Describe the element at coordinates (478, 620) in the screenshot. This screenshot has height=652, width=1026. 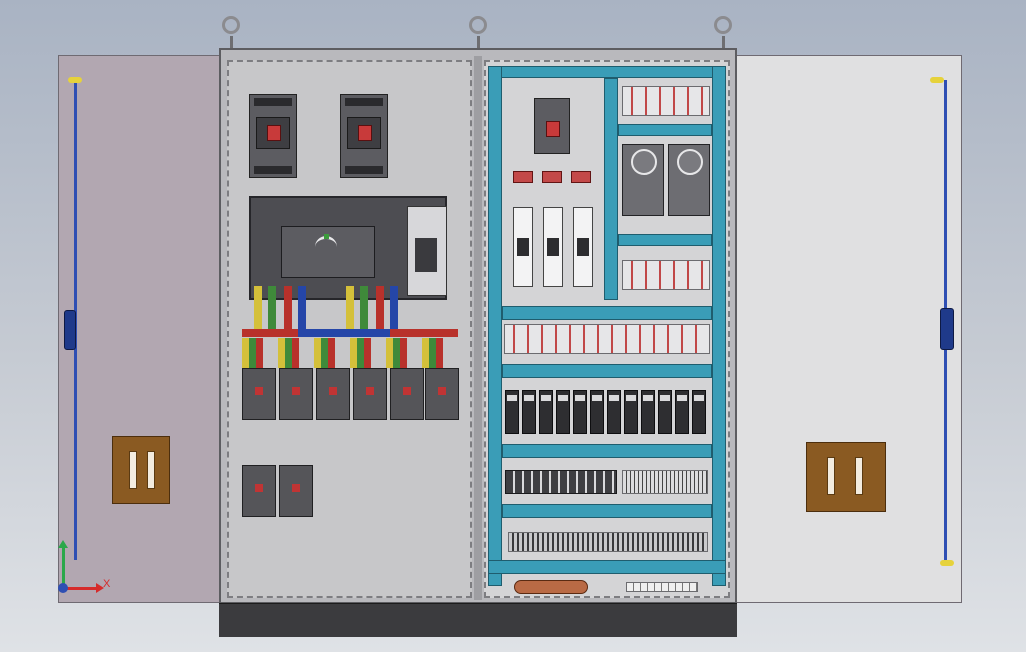
I see `cabinet-plinth` at that location.